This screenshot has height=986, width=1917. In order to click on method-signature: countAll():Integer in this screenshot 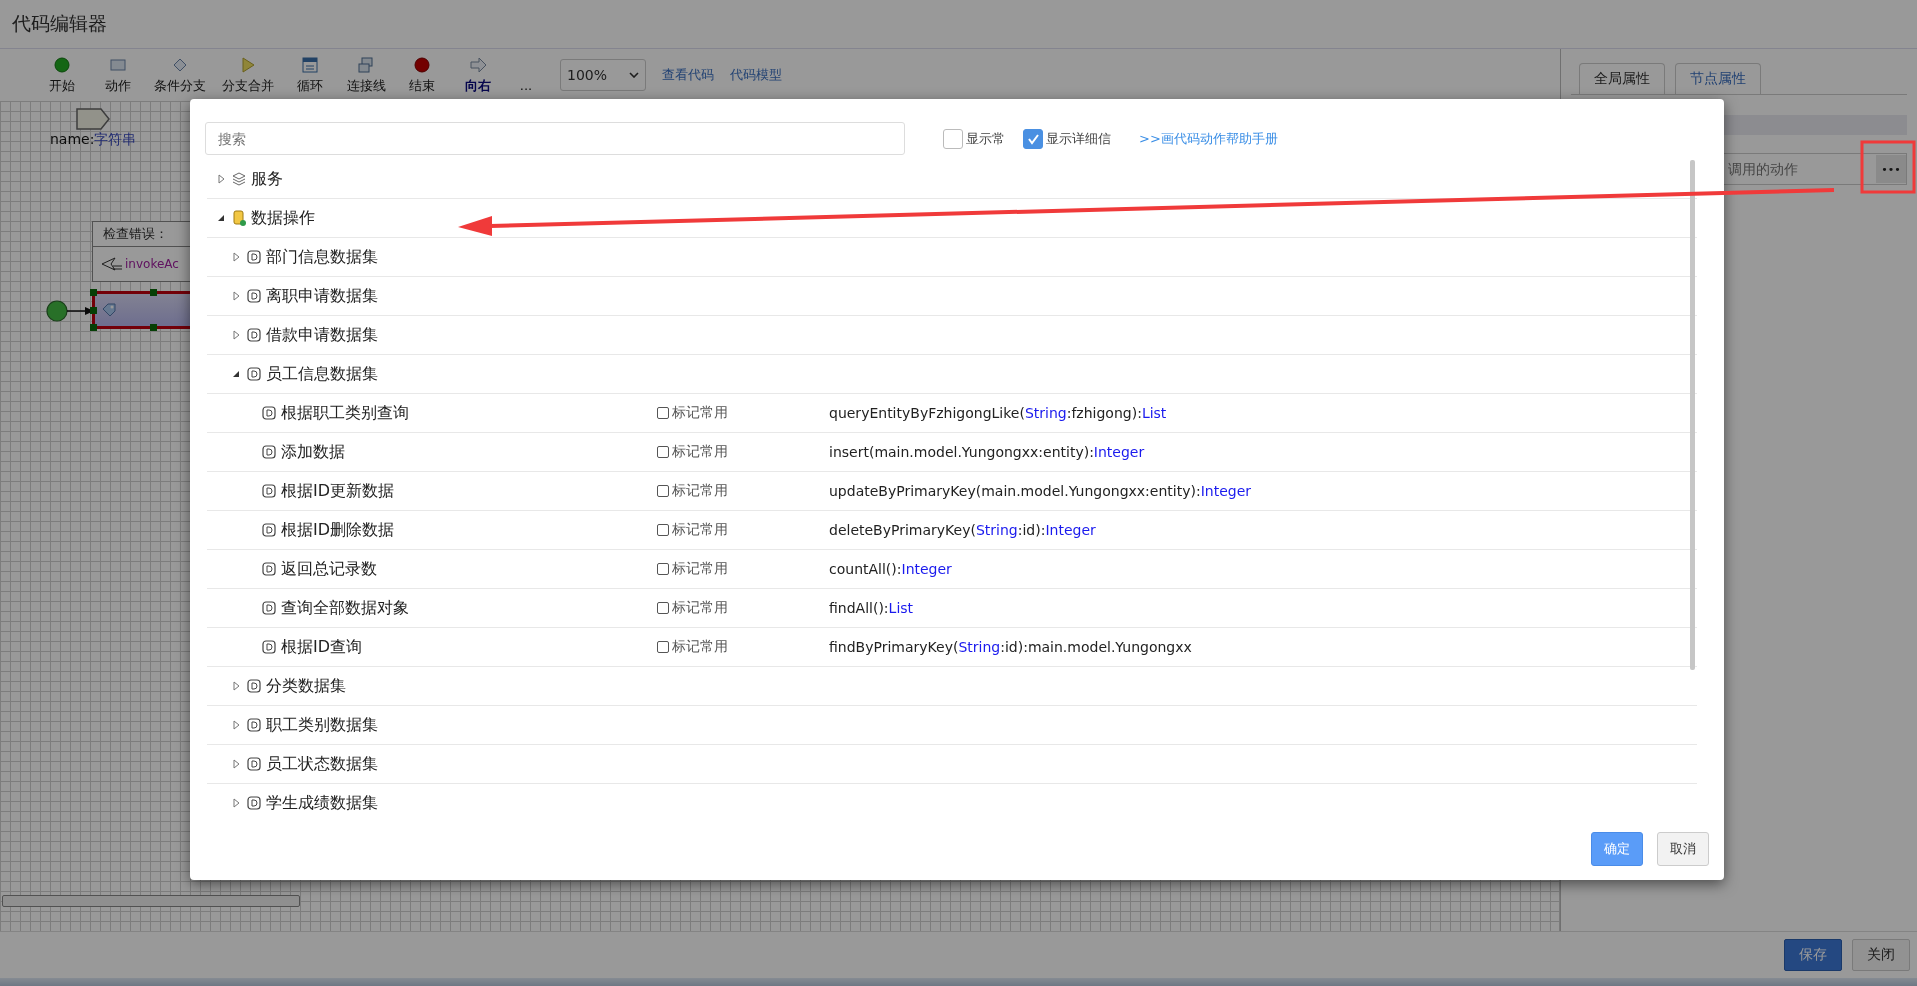, I will do `click(890, 569)`.